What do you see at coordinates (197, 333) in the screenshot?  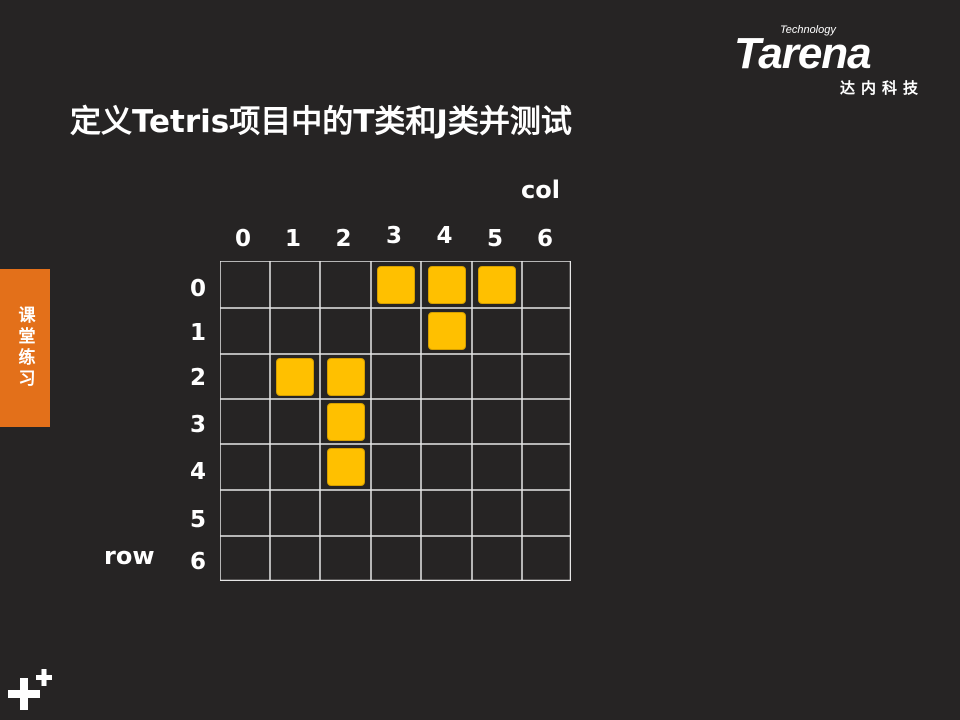 I see `row-label: 1` at bounding box center [197, 333].